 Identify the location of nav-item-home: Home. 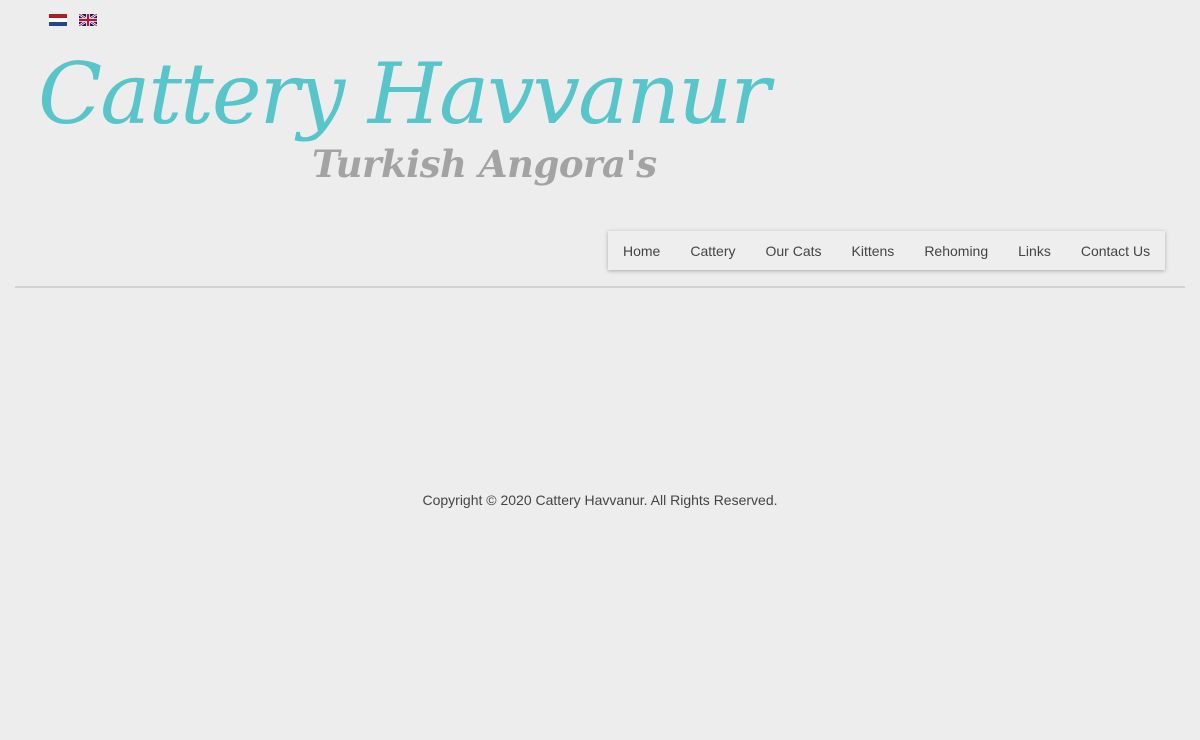
(641, 251).